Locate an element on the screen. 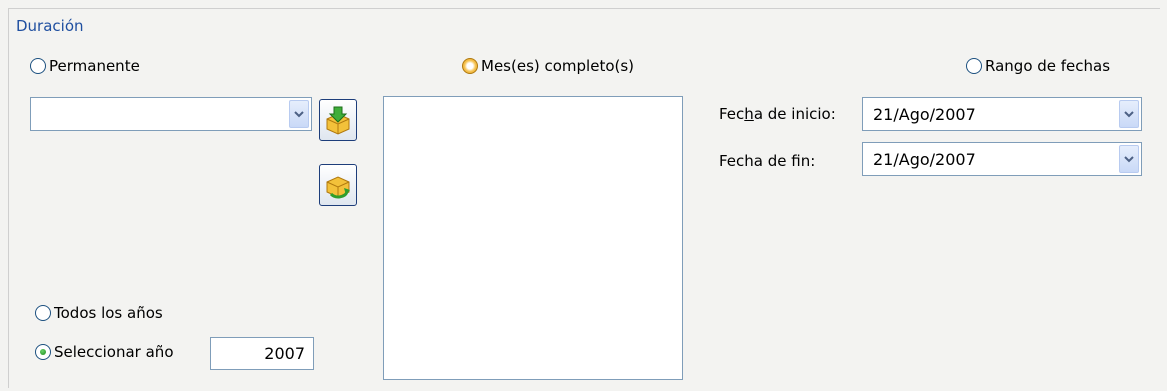  fecha-fin-value: 21/Ago/2007 is located at coordinates (924, 159).